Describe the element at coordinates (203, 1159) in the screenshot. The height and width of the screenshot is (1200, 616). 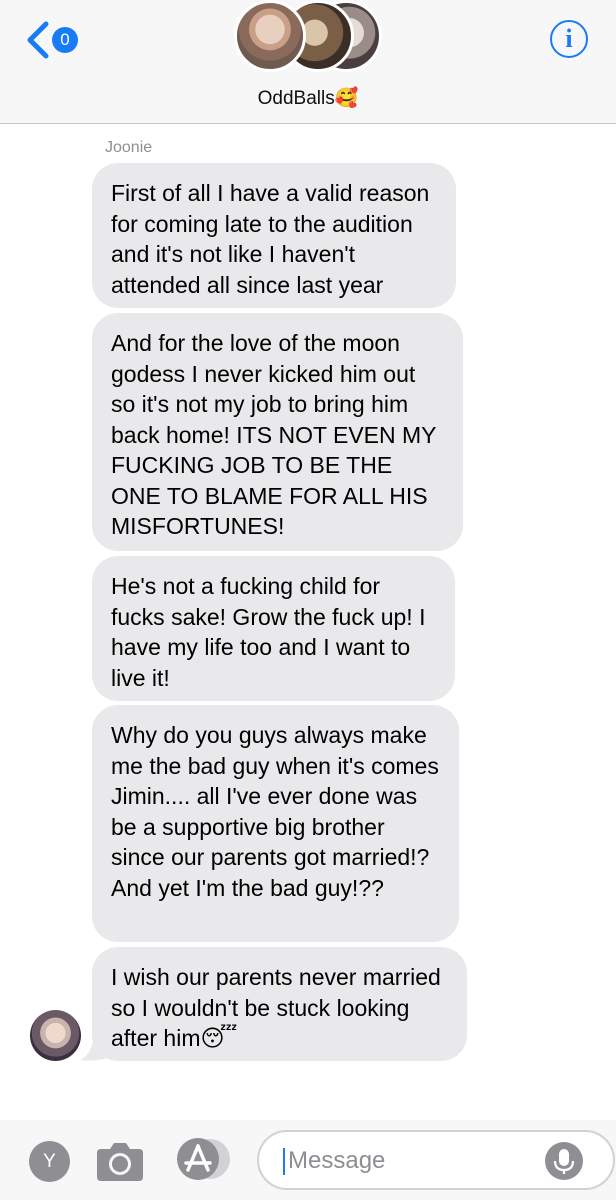
I see `app-store-icon` at that location.